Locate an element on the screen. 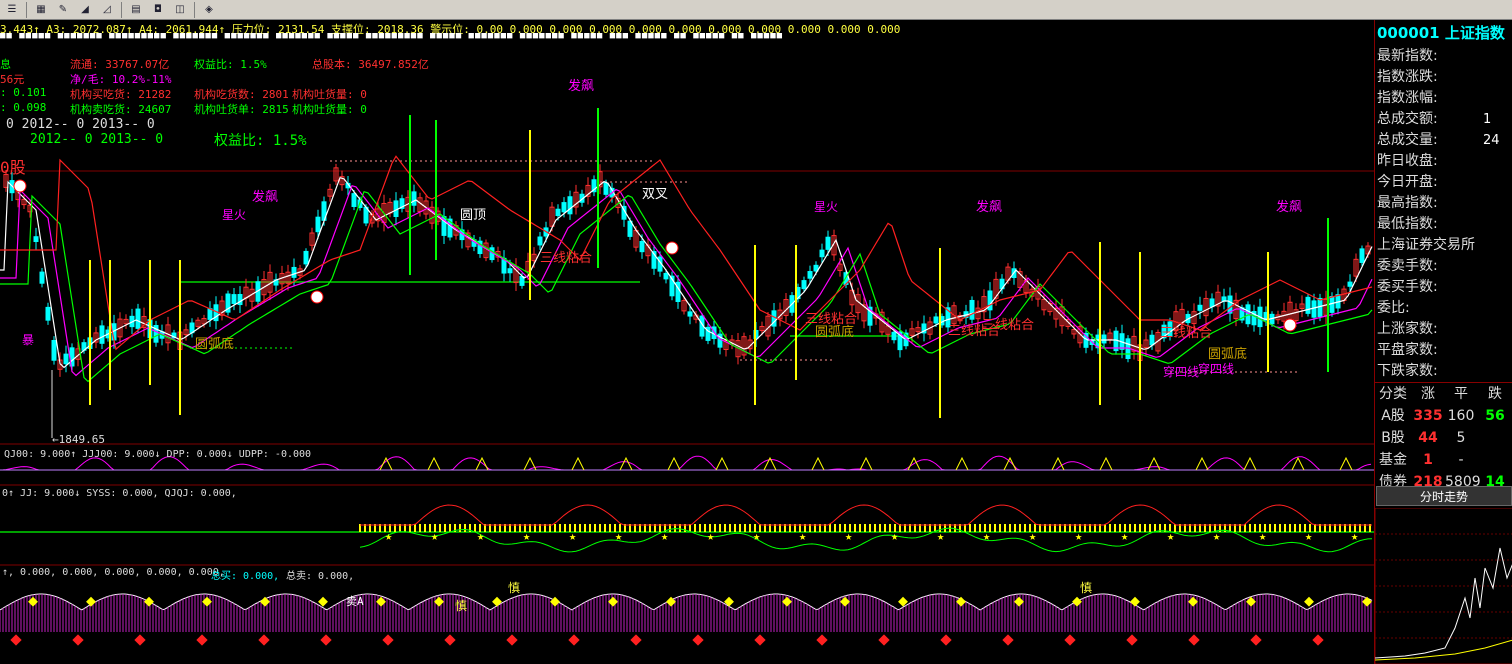 This screenshot has height=664, width=1512. quote-row: 昨日收盘: is located at coordinates (1443, 161).